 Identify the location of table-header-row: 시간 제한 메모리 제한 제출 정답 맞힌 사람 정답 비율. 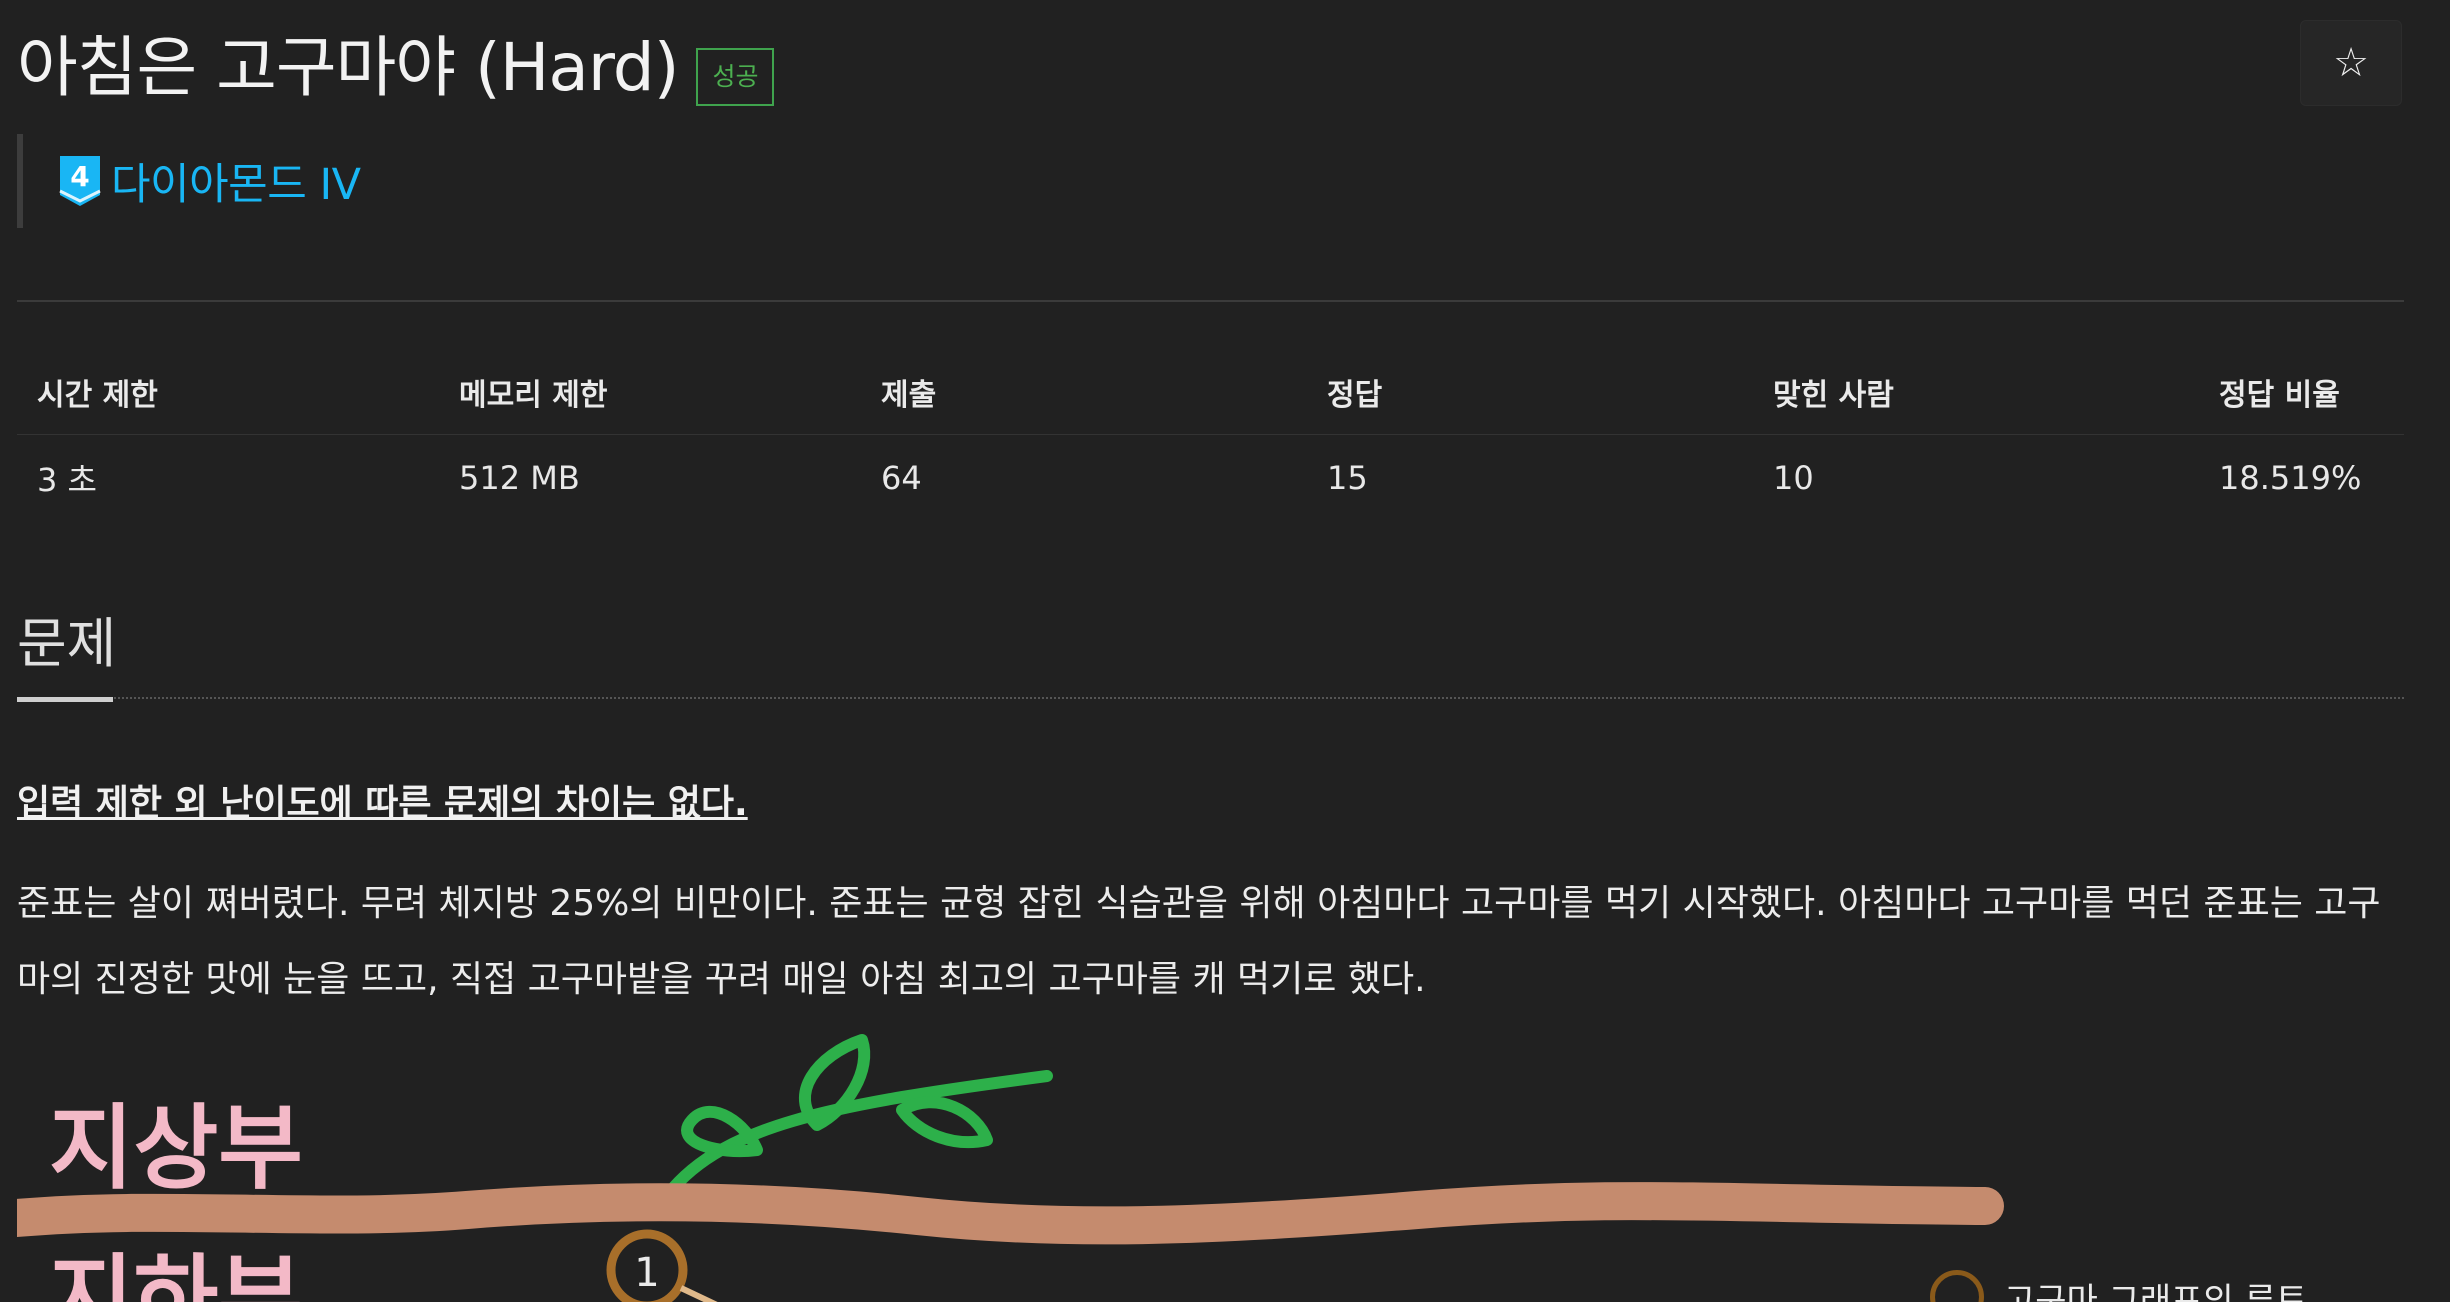
(1210, 395).